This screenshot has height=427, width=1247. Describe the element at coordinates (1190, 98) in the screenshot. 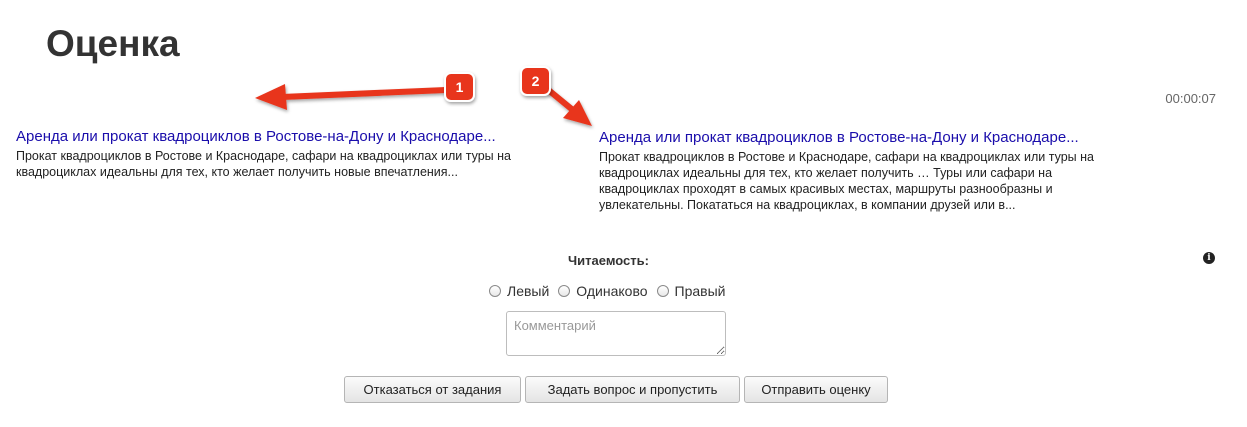

I see `task-timer: 00:00:07` at that location.